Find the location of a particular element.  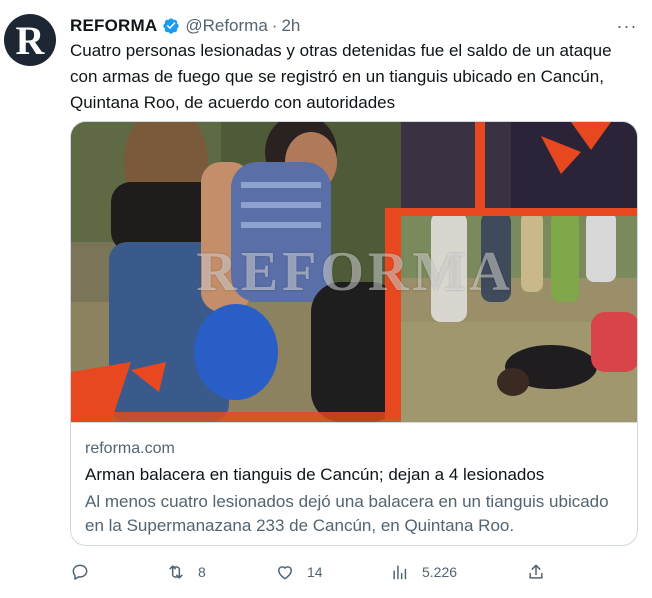

card-domain: reforma.com is located at coordinates (130, 448).